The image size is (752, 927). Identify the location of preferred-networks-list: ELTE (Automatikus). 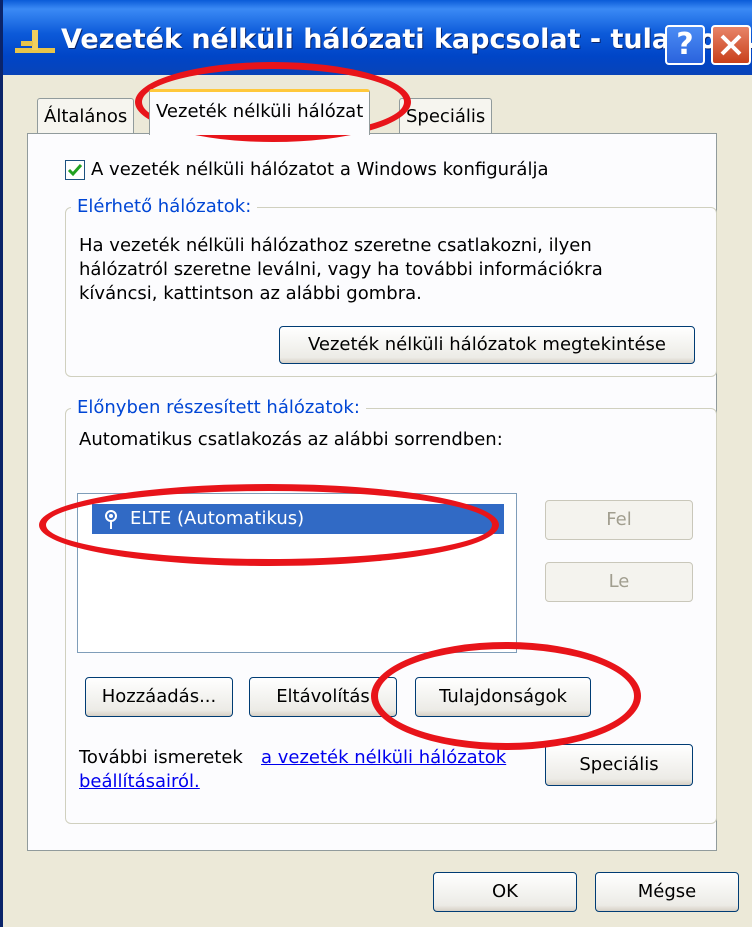
(297, 573).